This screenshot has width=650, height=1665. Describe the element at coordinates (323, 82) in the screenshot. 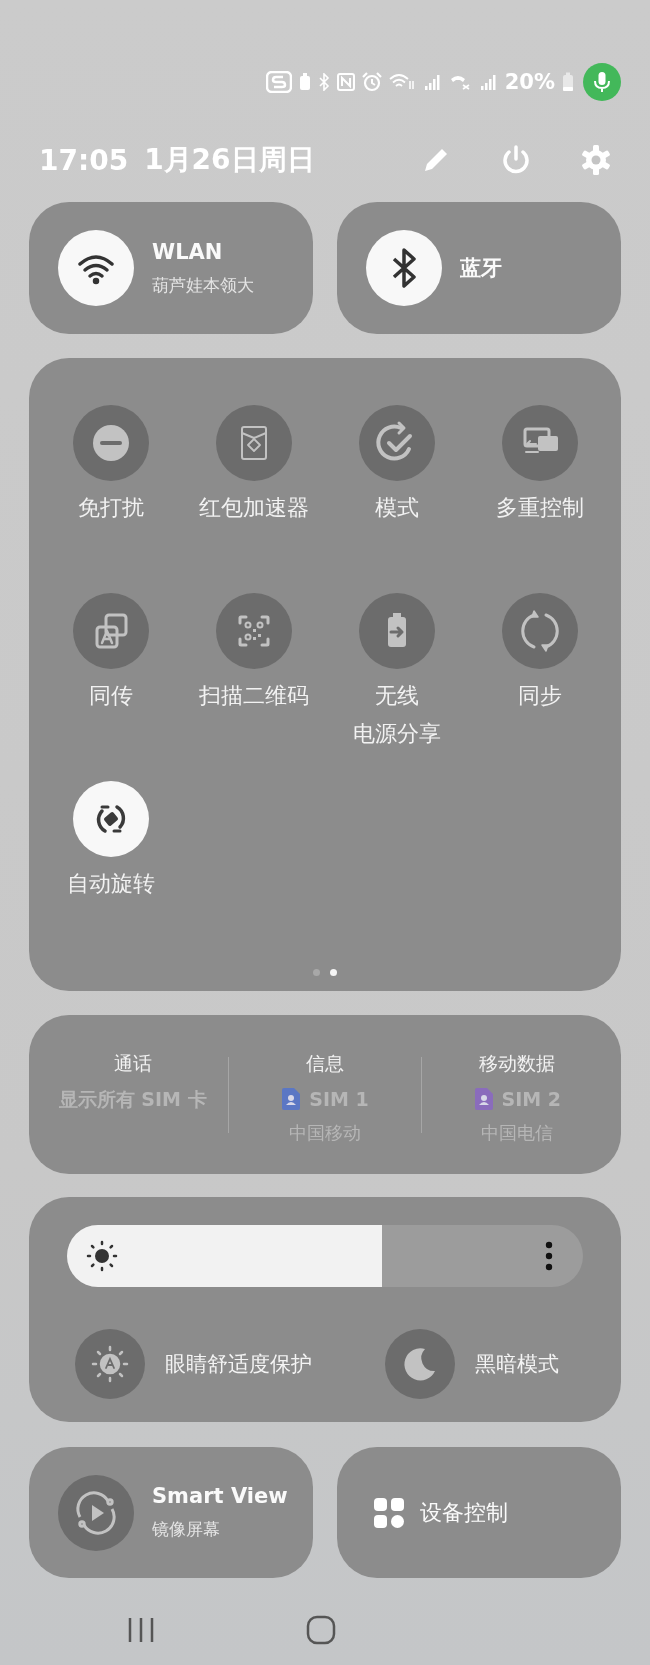

I see `bluetooth-icon` at that location.